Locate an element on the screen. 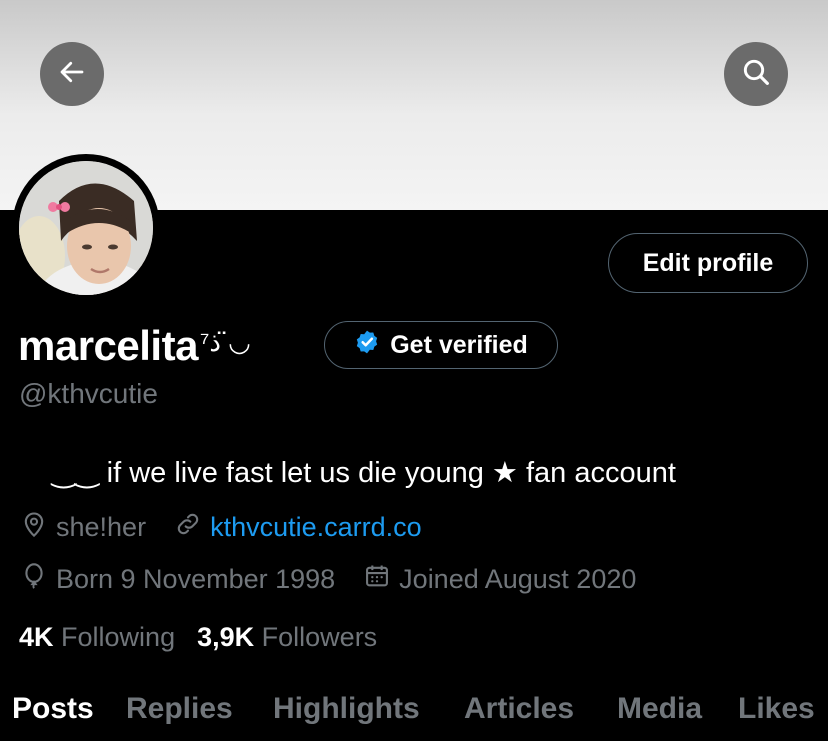  tab-replies: Replies is located at coordinates (179, 709).